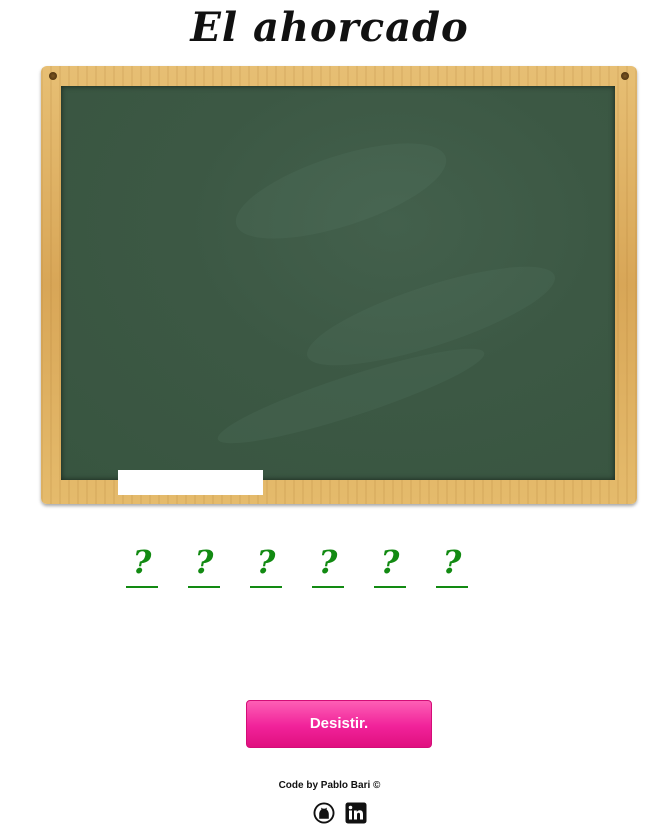 The height and width of the screenshot is (832, 659). Describe the element at coordinates (329, 785) in the screenshot. I see `footer-credit: Code by Pablo Bari ©` at that location.